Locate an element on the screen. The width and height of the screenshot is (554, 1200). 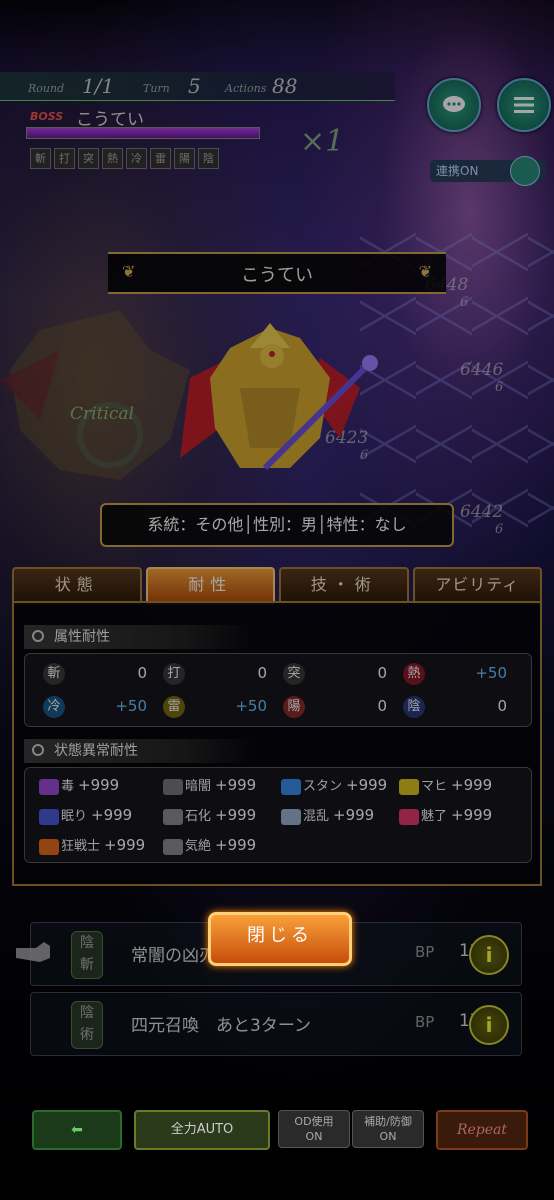
repeat-button: Repeat is located at coordinates (482, 1130).